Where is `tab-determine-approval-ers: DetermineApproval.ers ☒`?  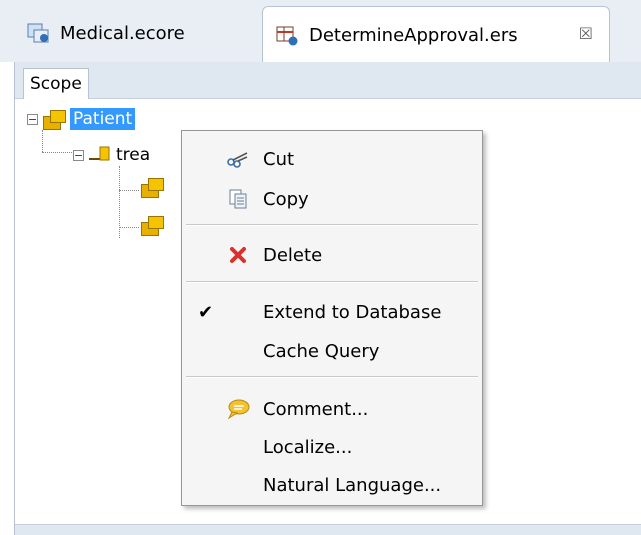
tab-determine-approval-ers: DetermineApproval.ers ☒ is located at coordinates (436, 35).